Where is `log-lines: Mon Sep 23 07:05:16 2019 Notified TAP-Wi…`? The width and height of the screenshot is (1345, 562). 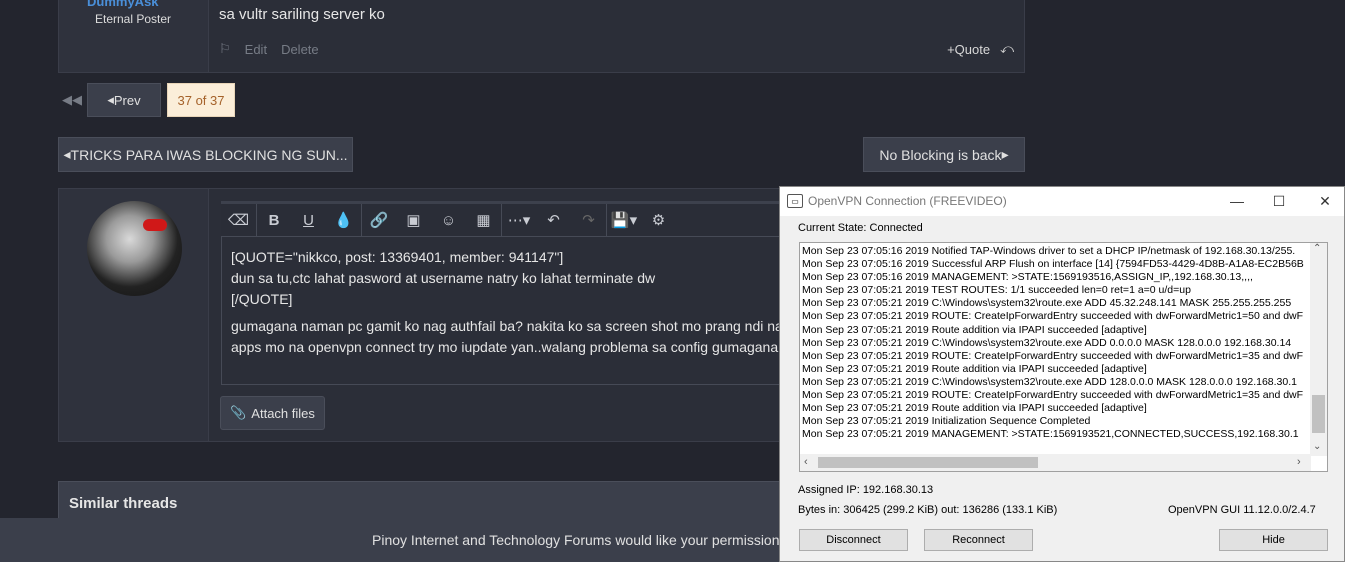
log-lines: Mon Sep 23 07:05:16 2019 Notified TAP-Wi… is located at coordinates (1055, 343).